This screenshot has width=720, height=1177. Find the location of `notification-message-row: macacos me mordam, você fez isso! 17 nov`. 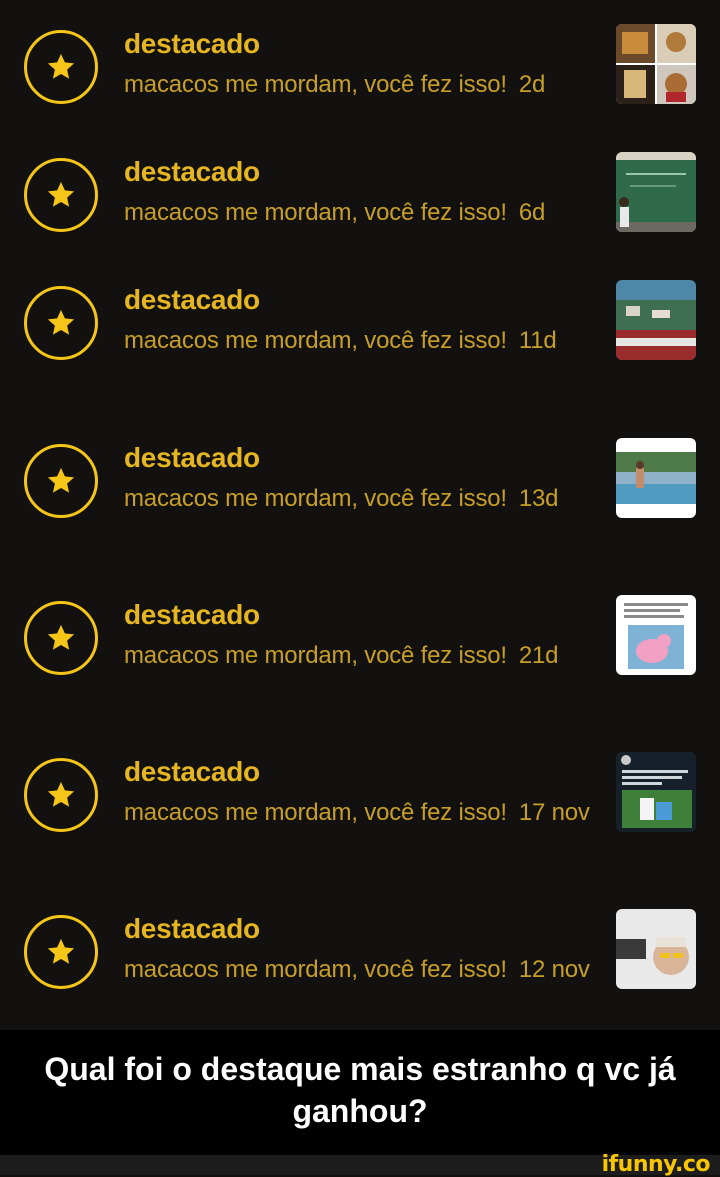

notification-message-row: macacos me mordam, você fez isso! 17 nov is located at coordinates (364, 813).